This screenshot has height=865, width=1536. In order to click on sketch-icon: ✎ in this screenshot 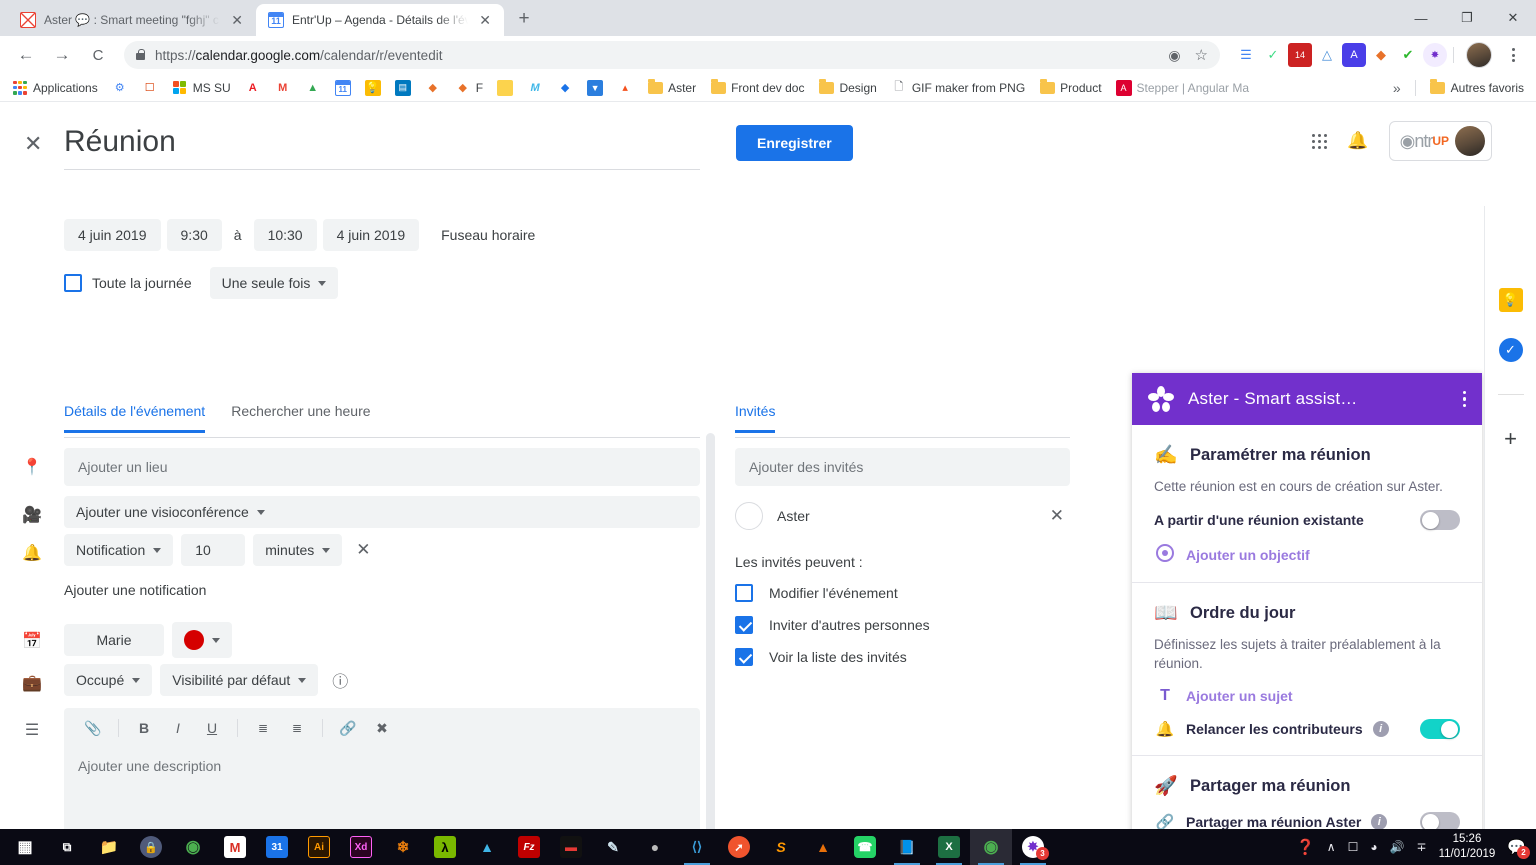, I will do `click(613, 847)`.